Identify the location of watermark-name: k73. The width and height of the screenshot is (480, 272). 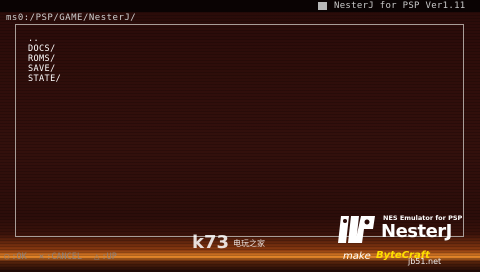
(211, 242).